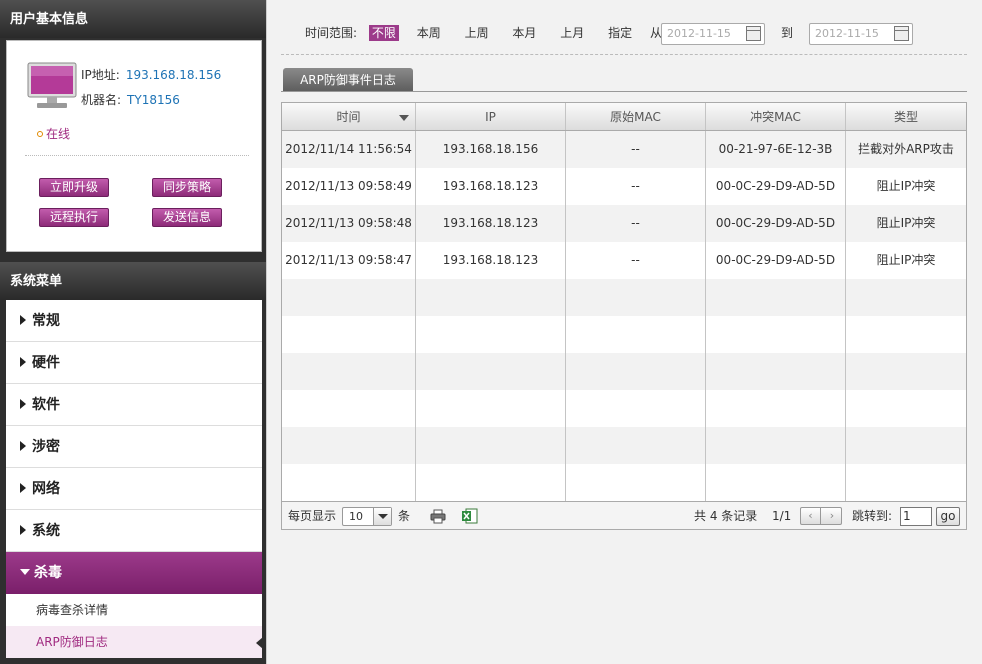 This screenshot has width=982, height=664. I want to click on submenu-virus-details: 病毒查杀详情, so click(134, 610).